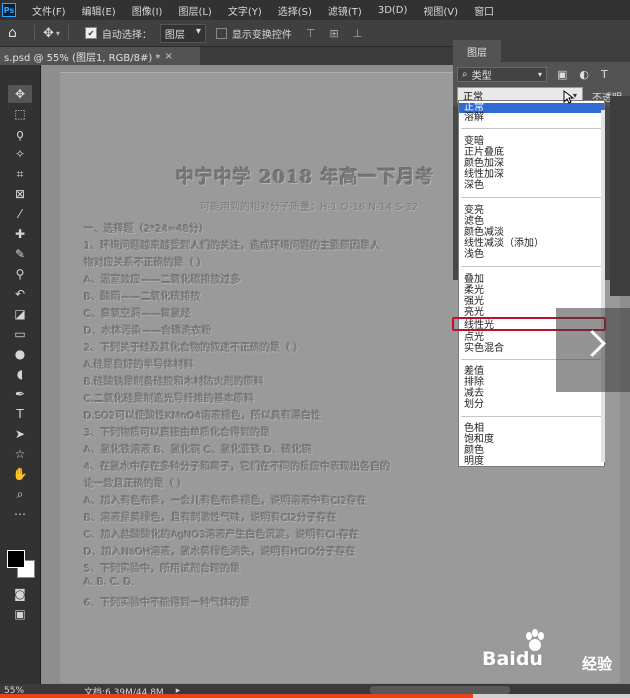  I want to click on screen-mode-icon: ▣, so click(20, 614).